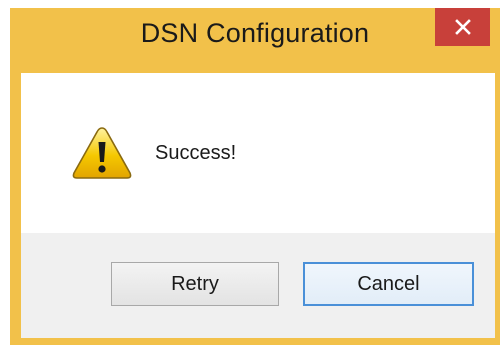 Image resolution: width=502 pixels, height=345 pixels. What do you see at coordinates (195, 284) in the screenshot?
I see `retry-button: Retry` at bounding box center [195, 284].